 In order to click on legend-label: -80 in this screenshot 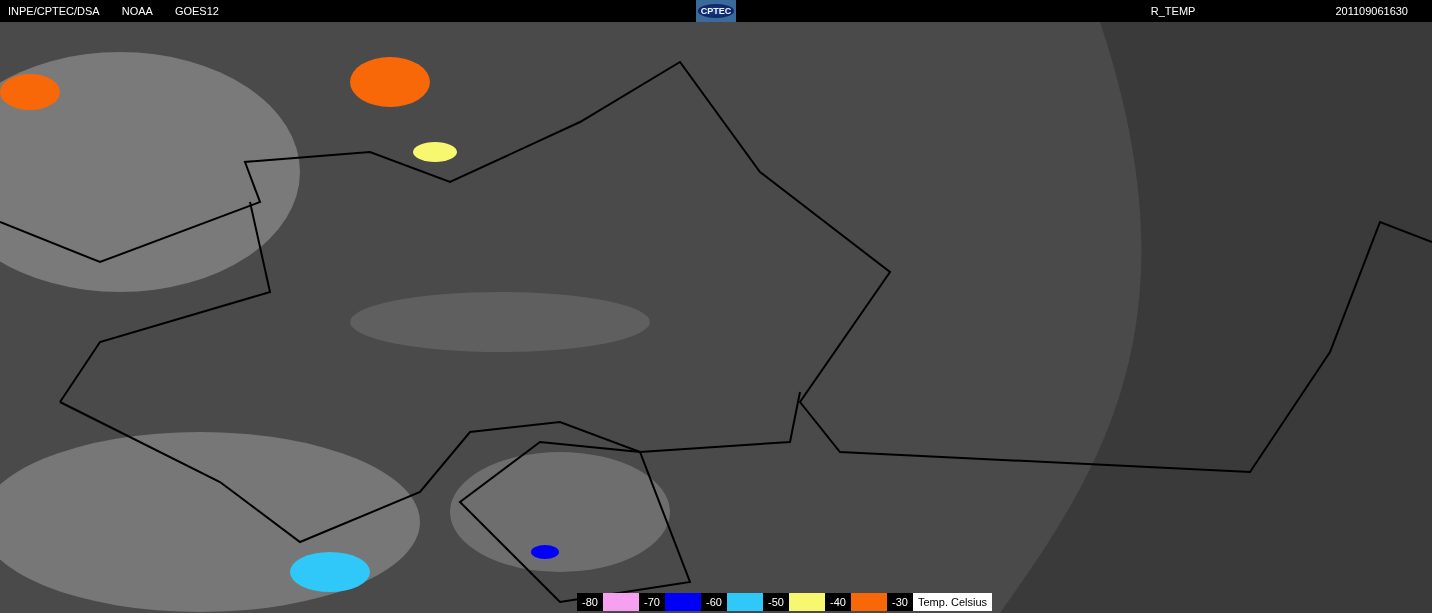, I will do `click(590, 602)`.